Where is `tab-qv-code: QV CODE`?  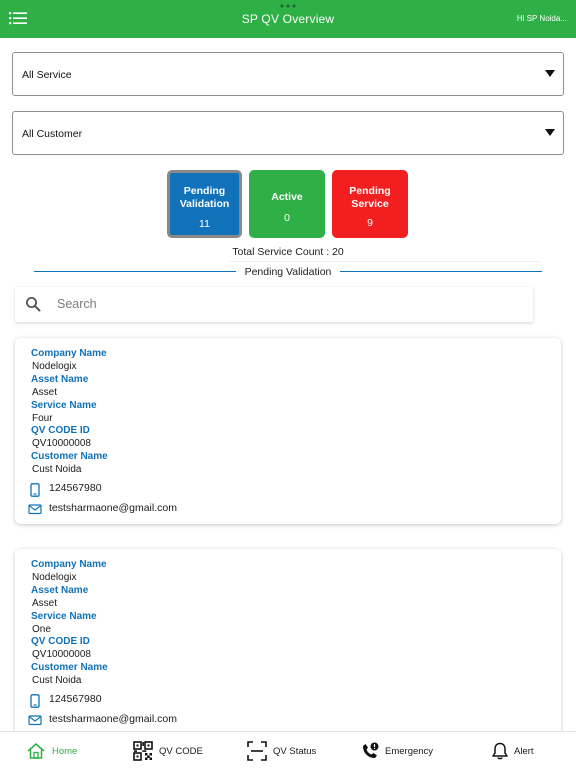
tab-qv-code: QV CODE is located at coordinates (170, 750).